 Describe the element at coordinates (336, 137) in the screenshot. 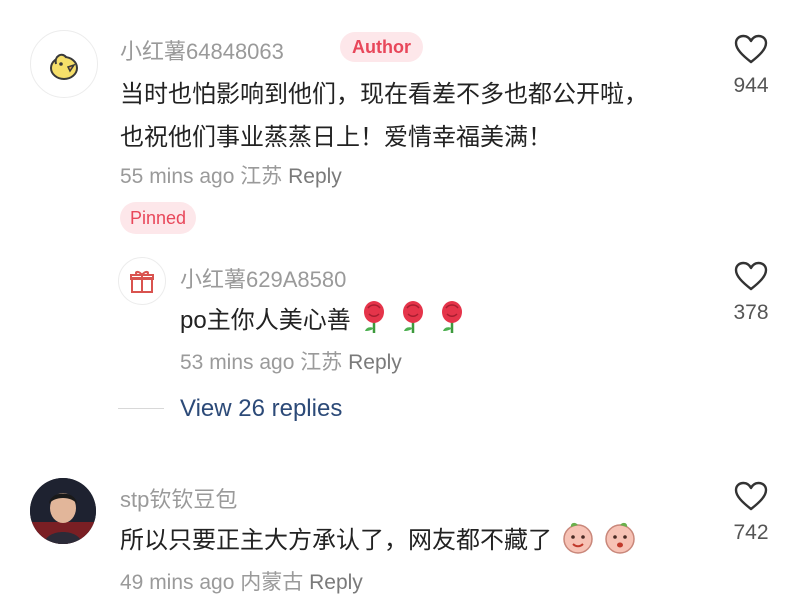

I see `comment-text-line-2: 也祝他们事业蒸蒸日上！爱情幸福美满！` at that location.